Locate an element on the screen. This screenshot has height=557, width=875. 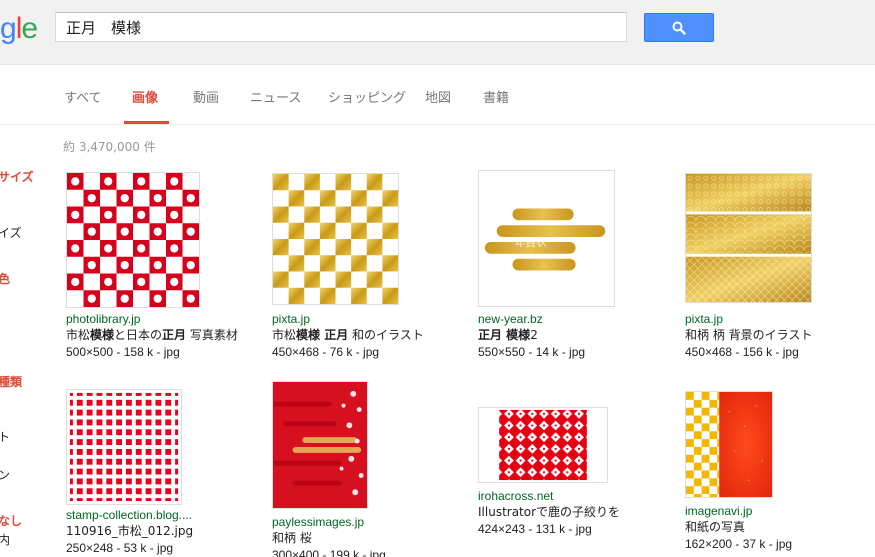
result-size: 450×468 - 76 k - jpg is located at coordinates (326, 352).